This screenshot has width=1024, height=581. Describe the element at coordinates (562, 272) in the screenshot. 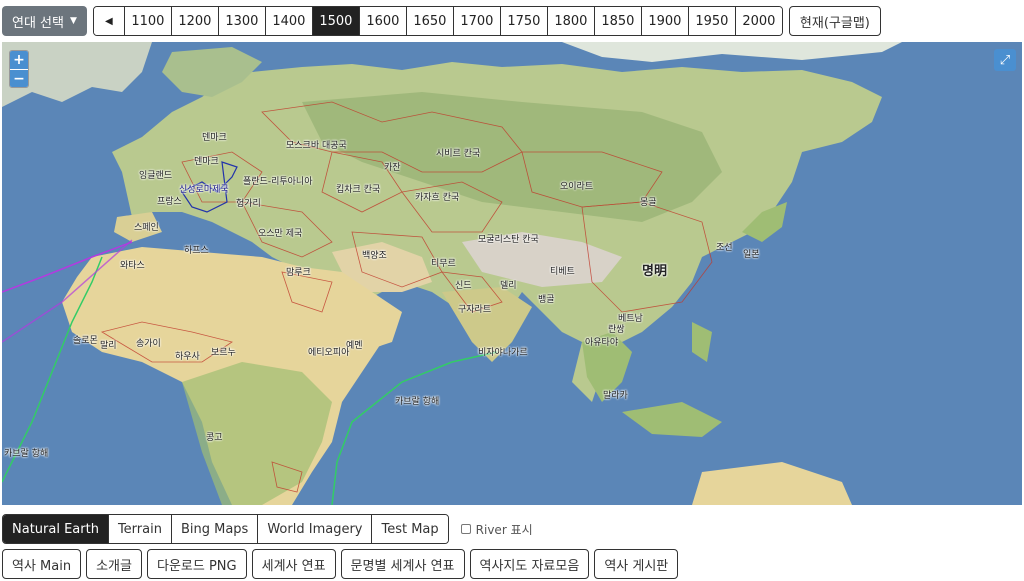

I see `map-label: 티베트` at that location.